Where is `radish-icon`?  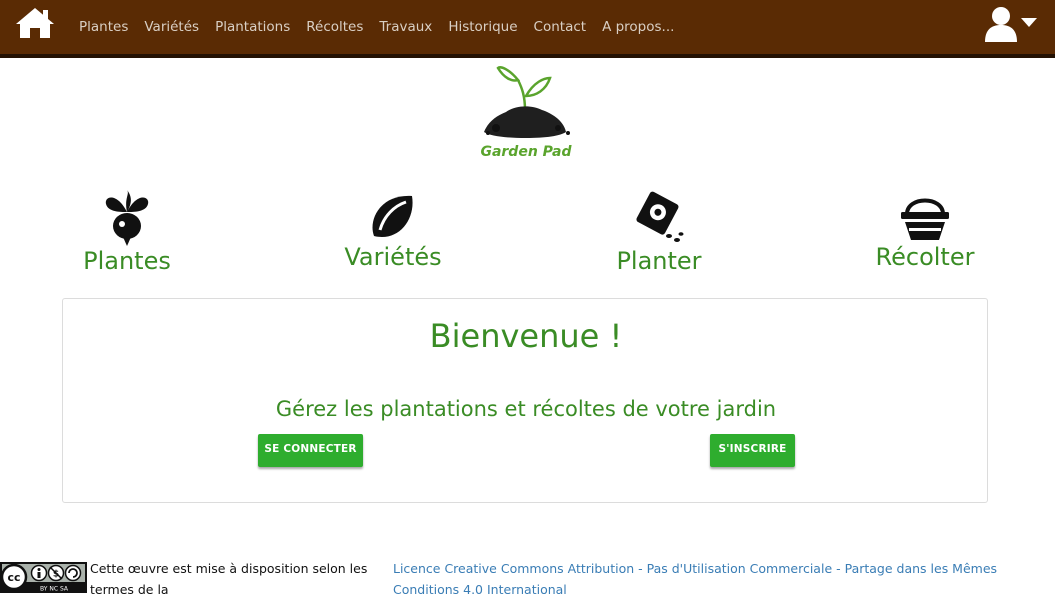
radish-icon is located at coordinates (127, 218).